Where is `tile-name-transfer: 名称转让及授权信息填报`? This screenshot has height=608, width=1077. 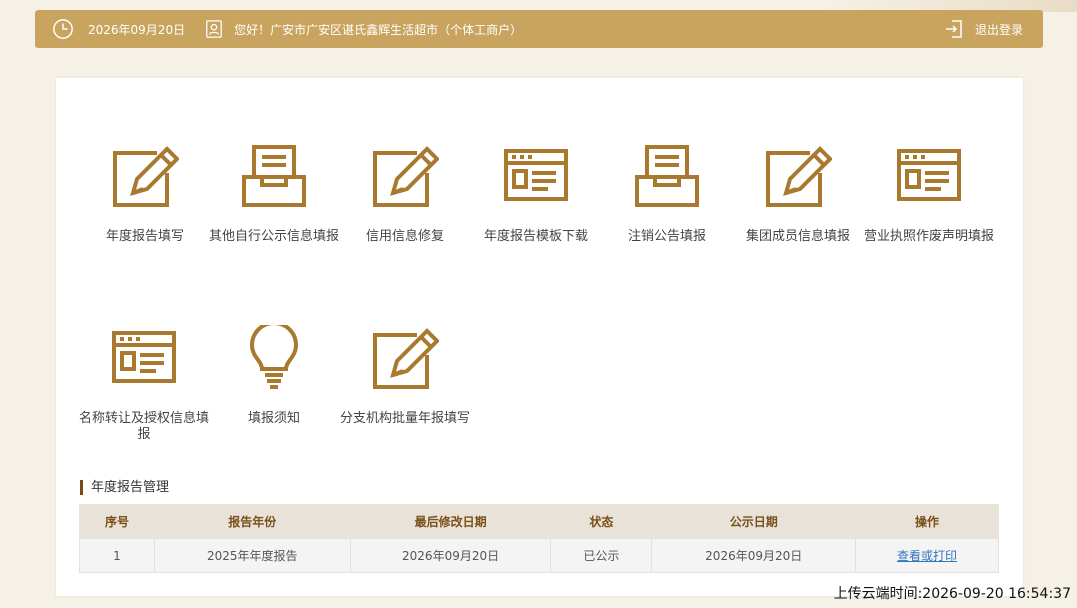 tile-name-transfer: 名称转让及授权信息填报 is located at coordinates (144, 384).